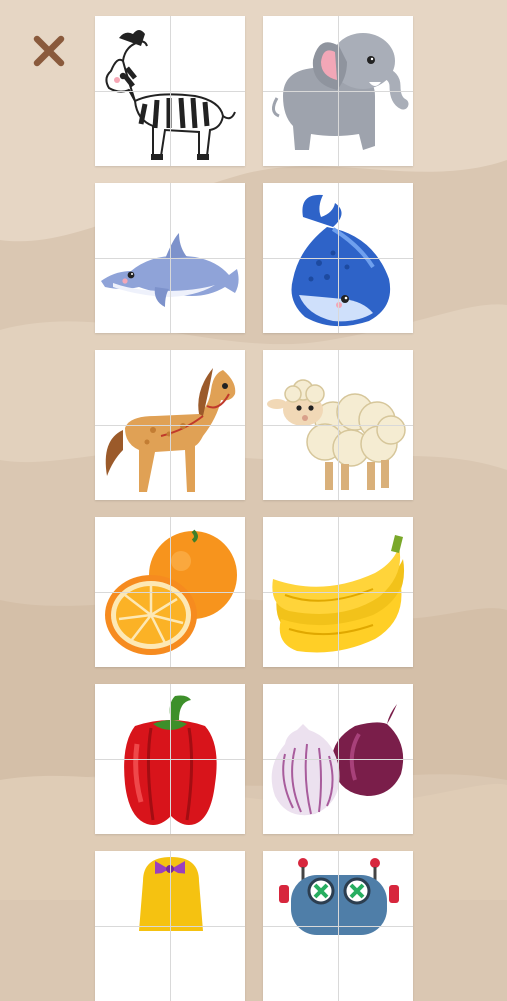  What do you see at coordinates (170, 270) in the screenshot?
I see `dolphin-icon` at bounding box center [170, 270].